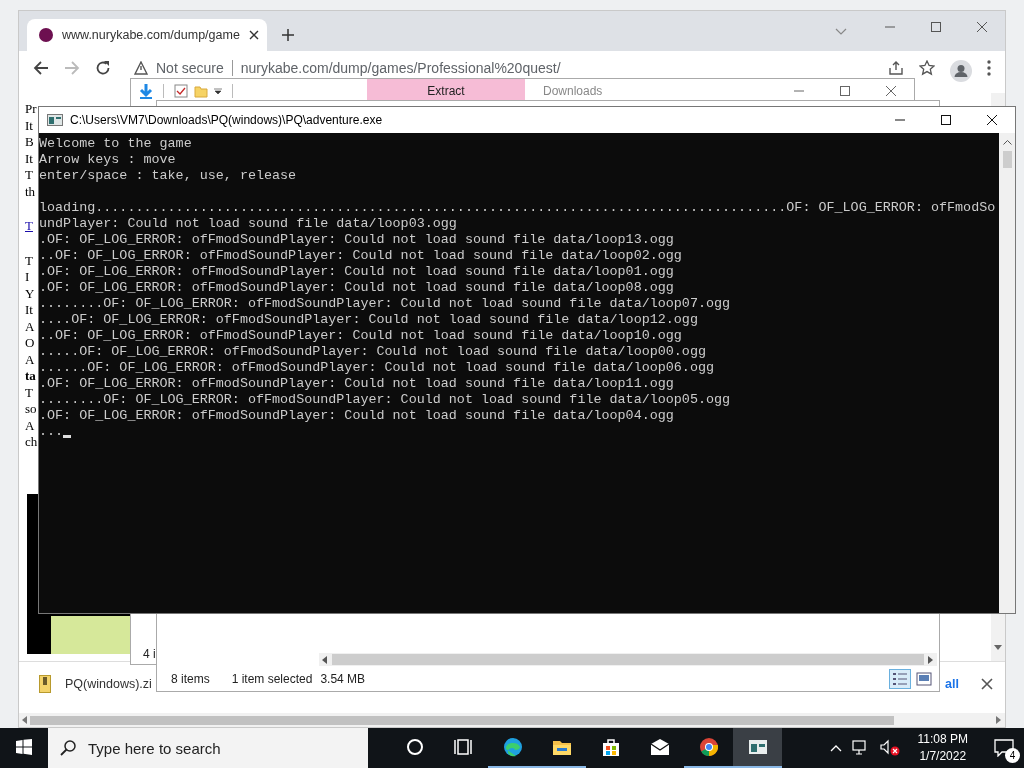 This screenshot has height=768, width=1024. Describe the element at coordinates (952, 683) in the screenshot. I see `show-all-link: all` at that location.